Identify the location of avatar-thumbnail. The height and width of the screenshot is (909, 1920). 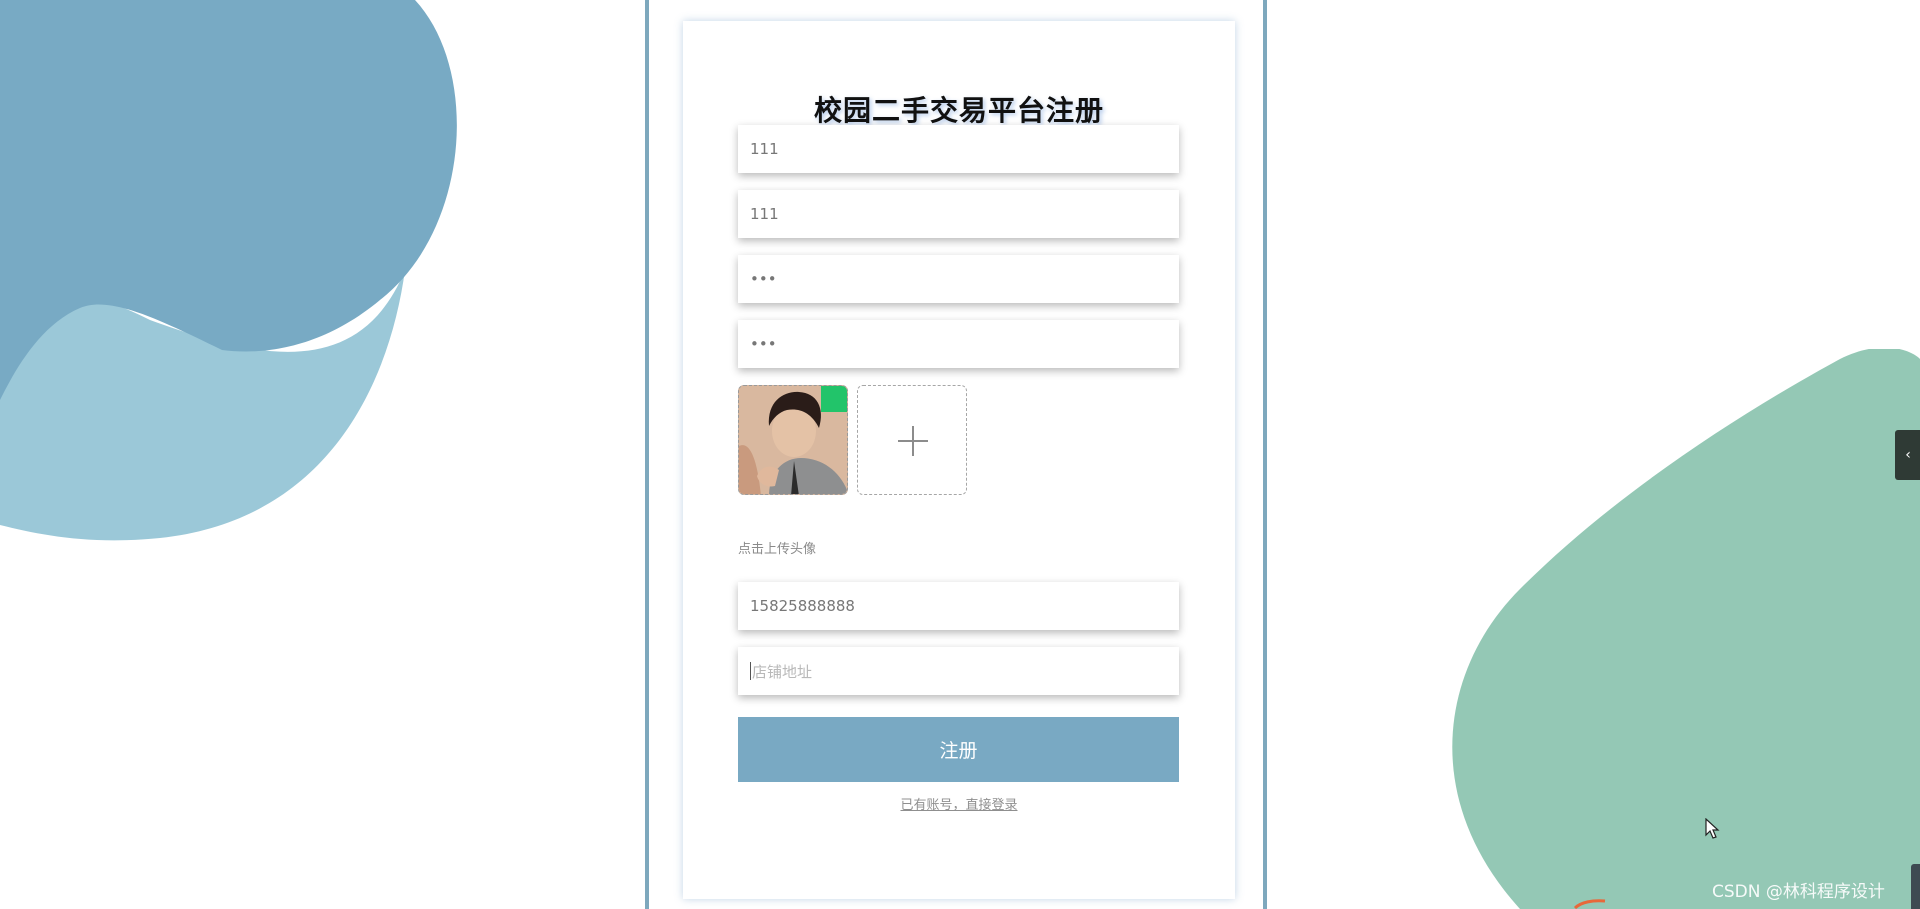
(793, 440).